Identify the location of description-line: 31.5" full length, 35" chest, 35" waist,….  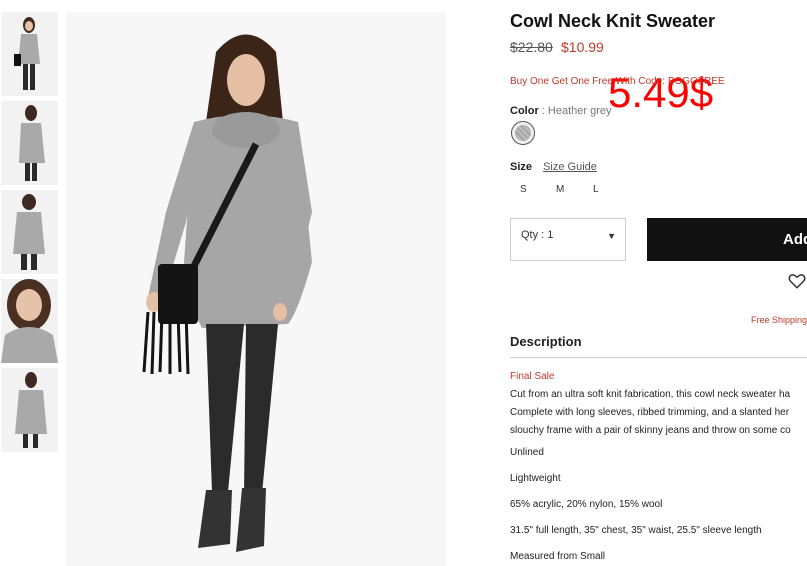
(636, 530).